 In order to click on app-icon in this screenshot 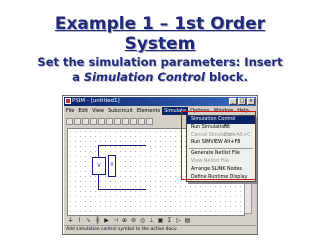, I will do `click(68, 101)`.